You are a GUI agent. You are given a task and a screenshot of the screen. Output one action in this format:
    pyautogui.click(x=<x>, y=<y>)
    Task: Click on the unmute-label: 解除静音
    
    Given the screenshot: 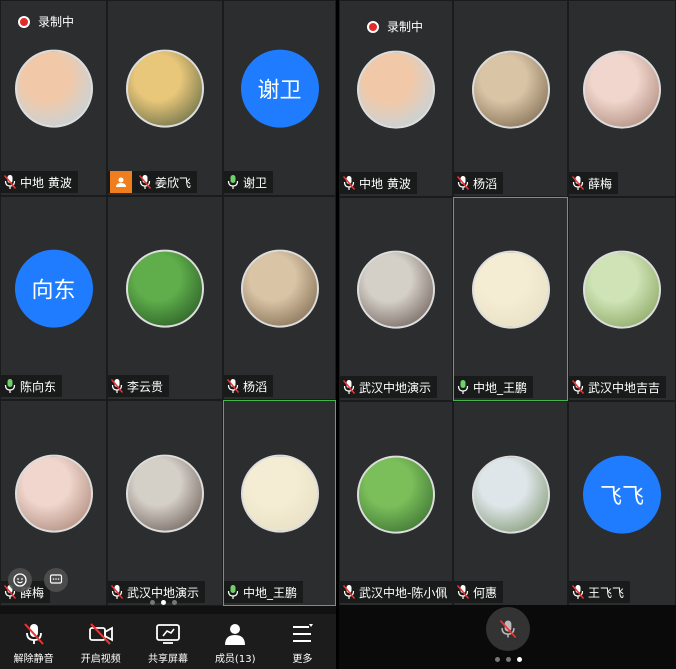 What is the action you would take?
    pyautogui.click(x=33, y=659)
    